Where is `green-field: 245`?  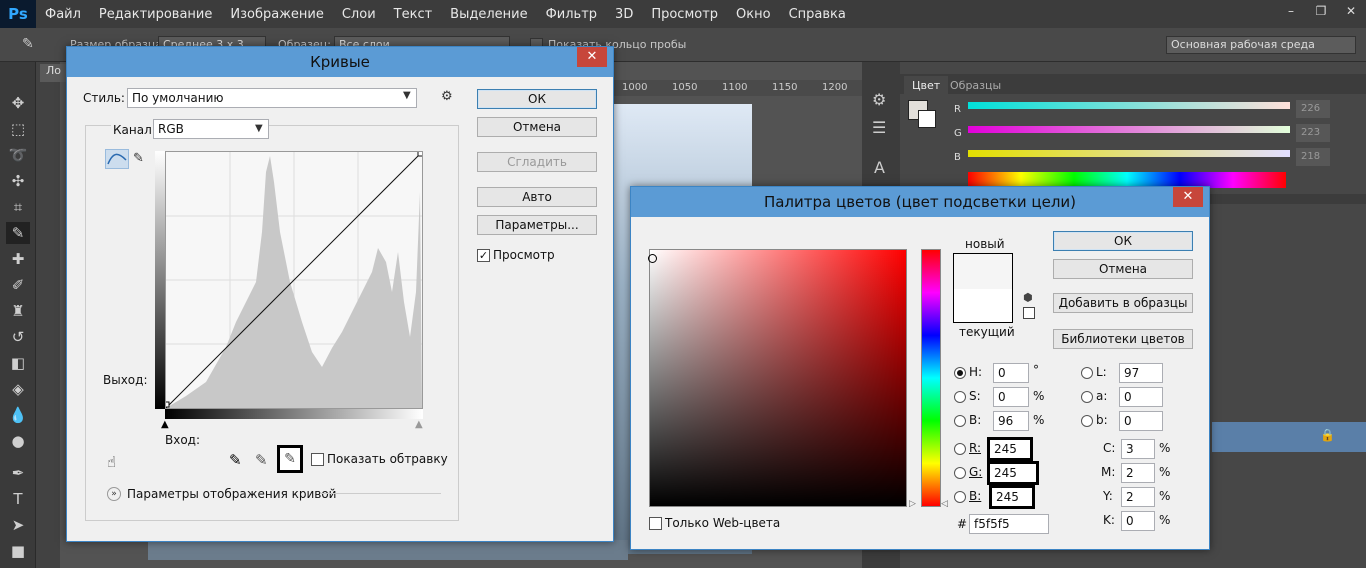
green-field: 245 is located at coordinates (1013, 473).